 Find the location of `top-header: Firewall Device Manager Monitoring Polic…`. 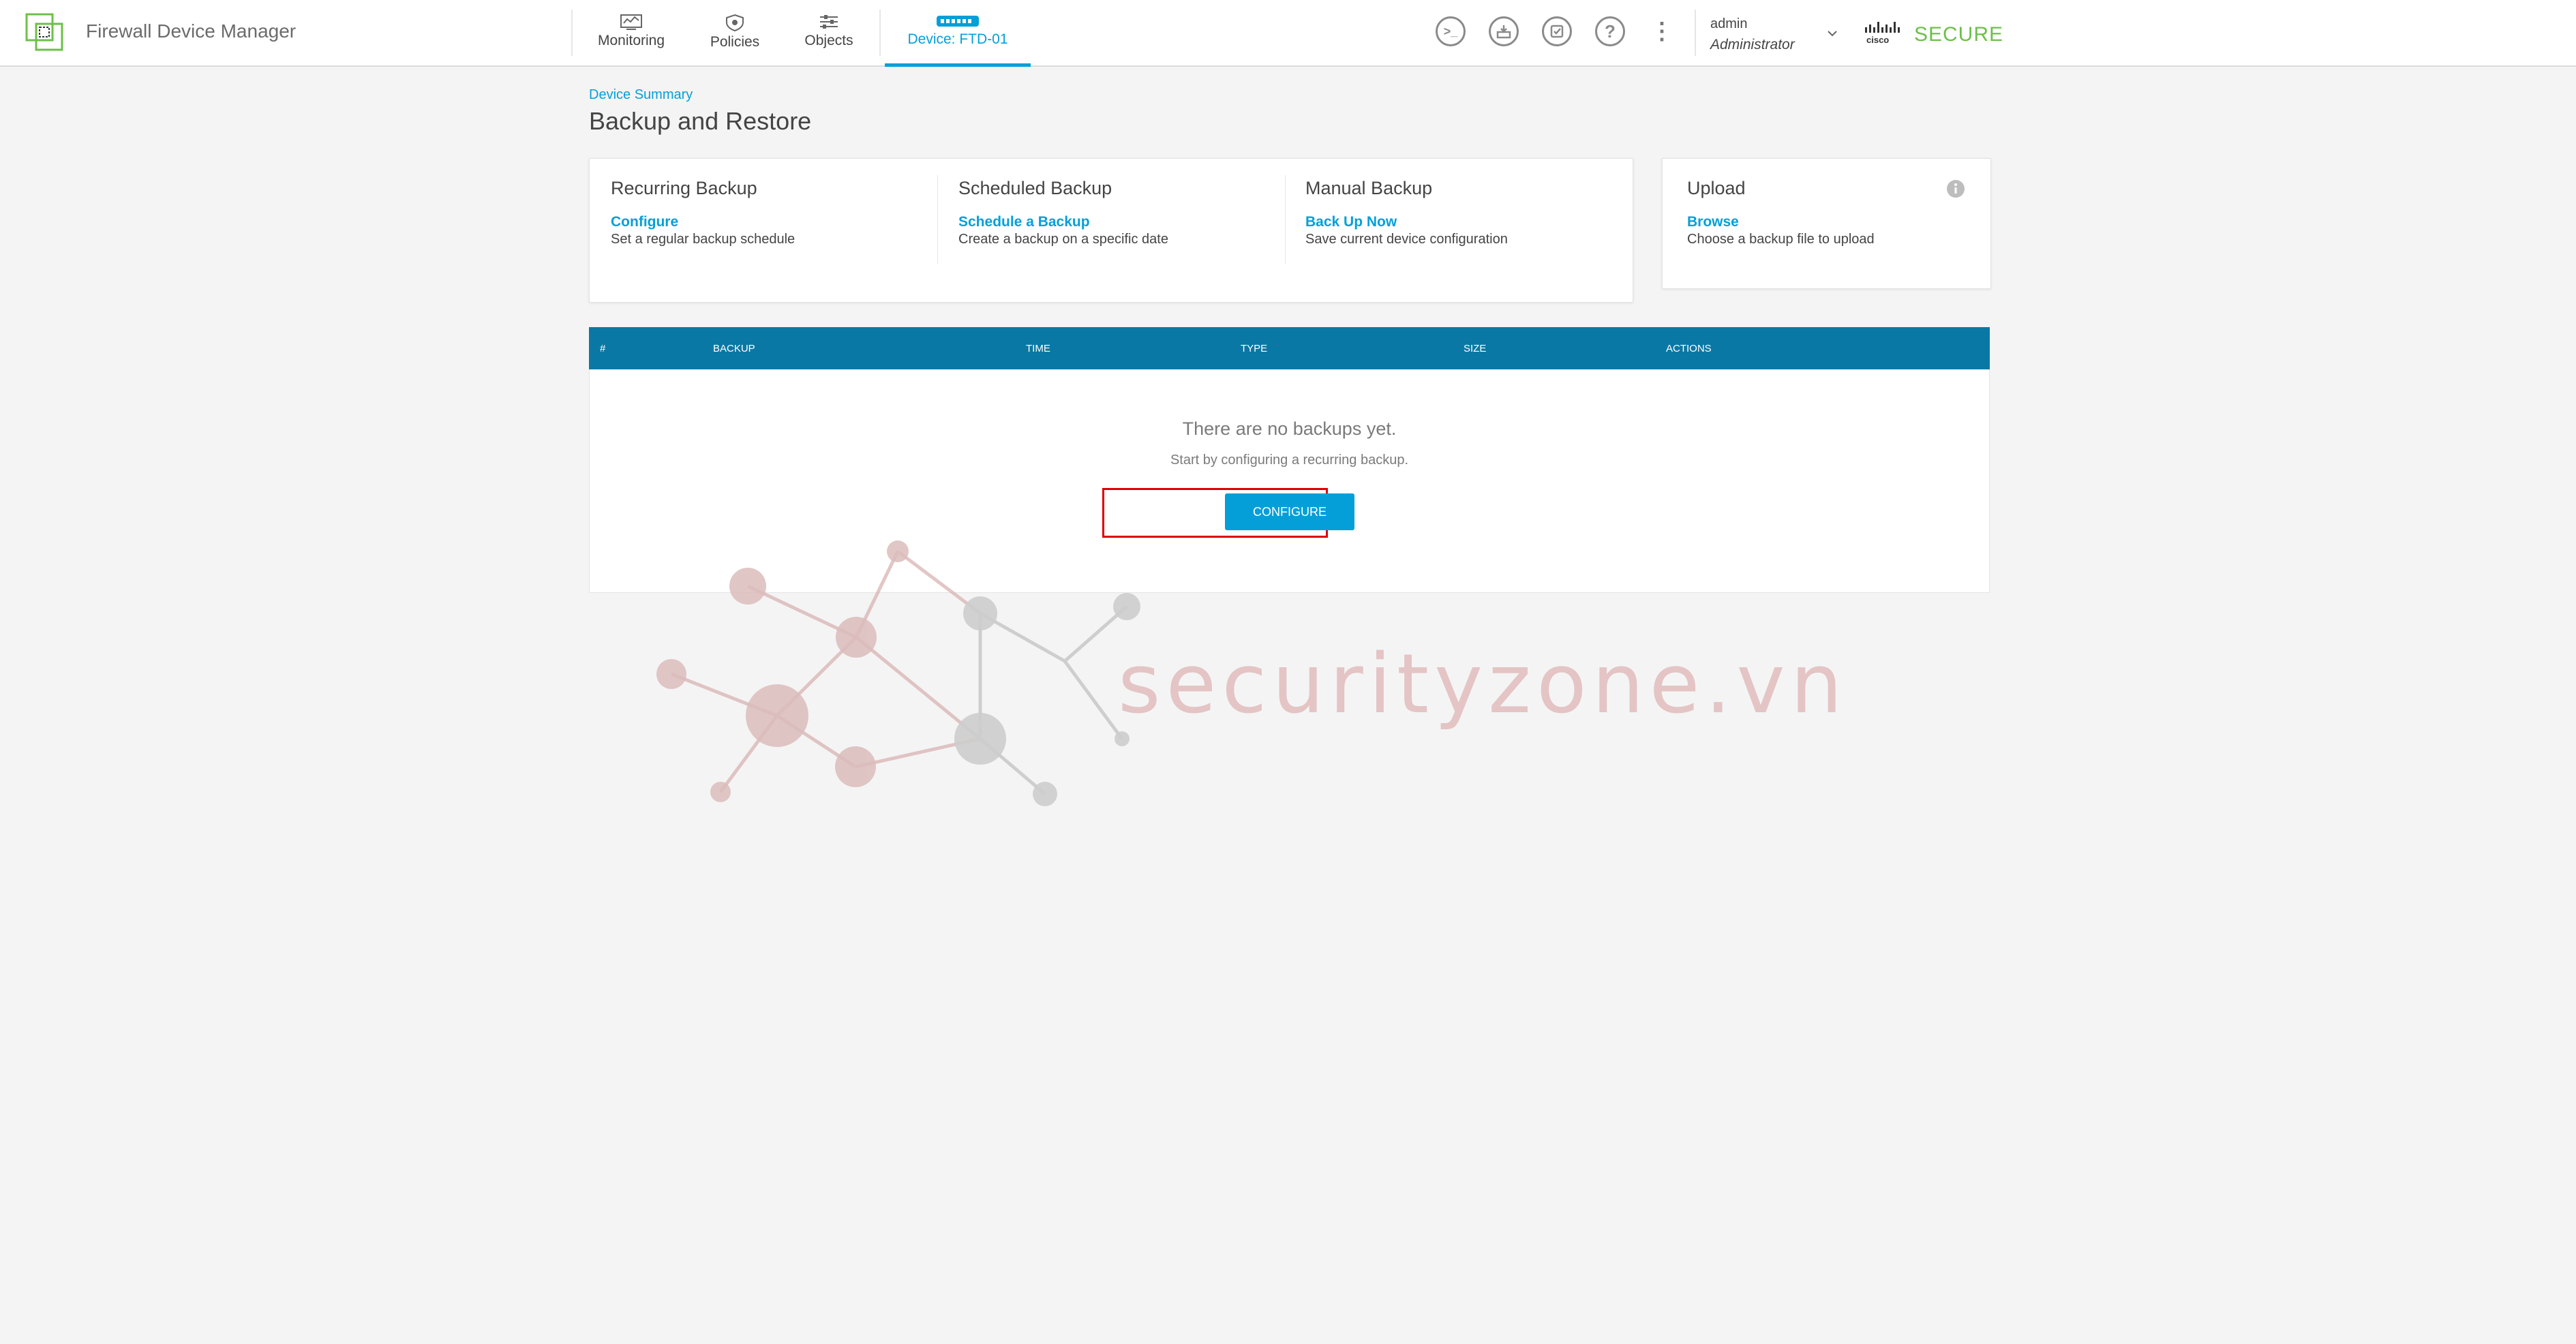

top-header: Firewall Device Manager Monitoring Polic… is located at coordinates (1288, 33).